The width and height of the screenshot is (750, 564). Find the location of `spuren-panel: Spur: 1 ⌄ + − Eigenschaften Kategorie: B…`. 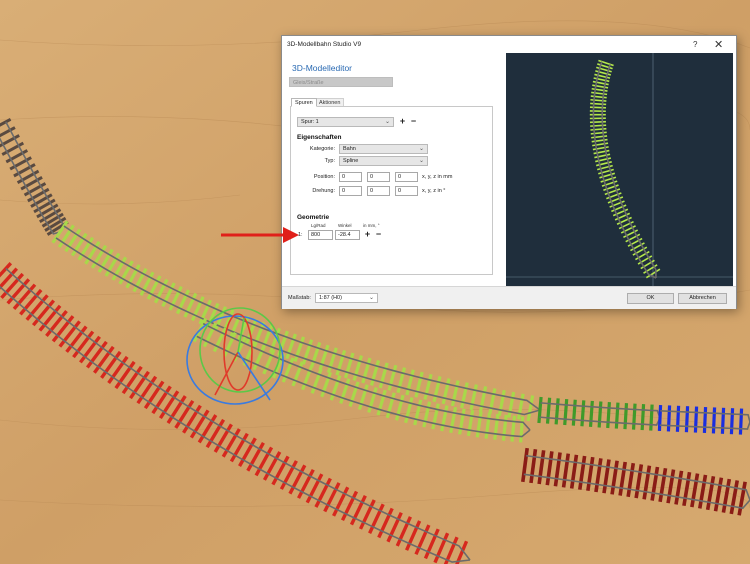

spuren-panel: Spur: 1 ⌄ + − Eigenschaften Kategorie: B… is located at coordinates (391, 190).